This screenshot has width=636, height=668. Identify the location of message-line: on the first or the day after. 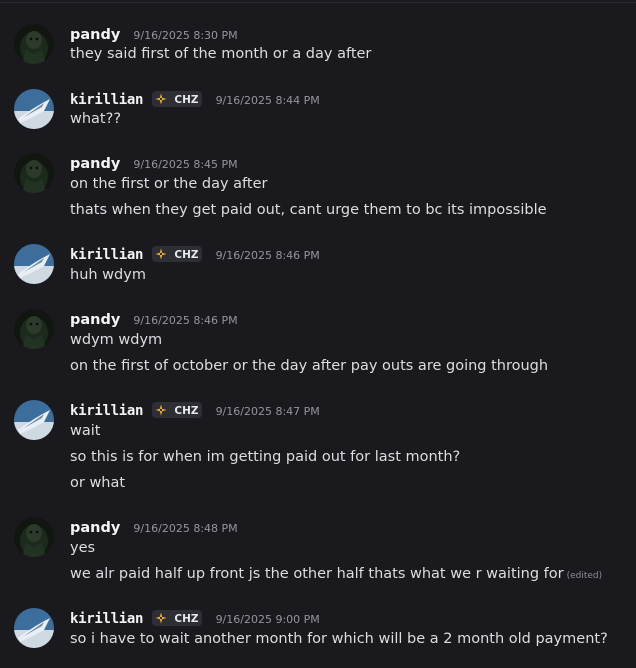
(169, 184).